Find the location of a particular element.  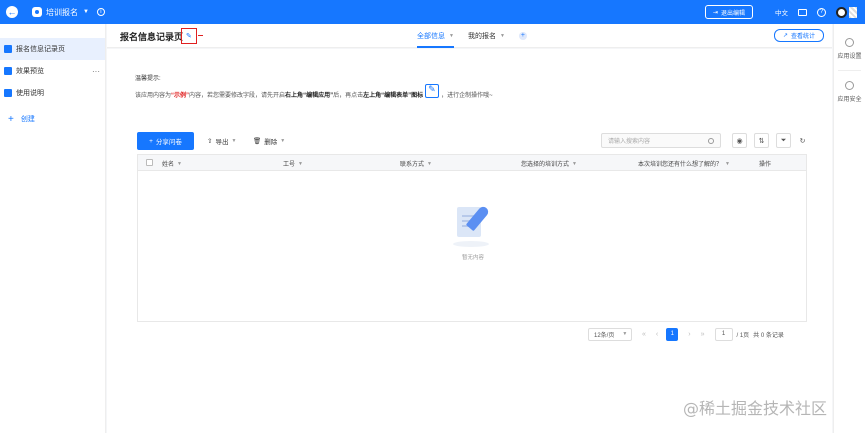

column-header: 姓名 ▼ is located at coordinates (172, 164).